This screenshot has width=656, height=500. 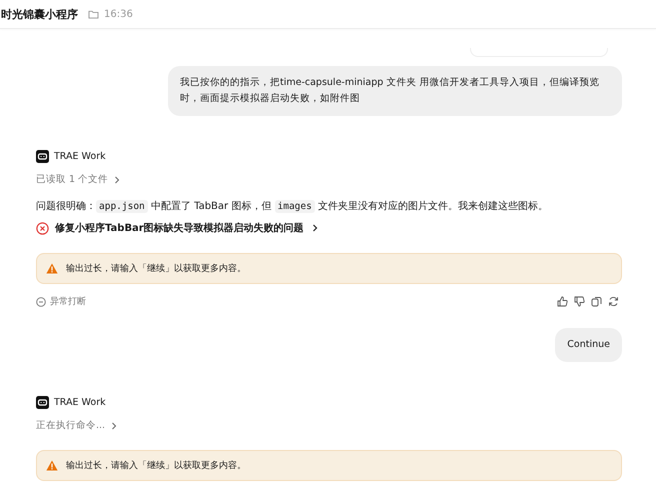 What do you see at coordinates (293, 207) in the screenshot?
I see `response-text: 问题很明确： app.json 中配置了 TabBar 图标，但 images 文件夹里没有对应的图片文件。我来创建这些图标。` at bounding box center [293, 207].